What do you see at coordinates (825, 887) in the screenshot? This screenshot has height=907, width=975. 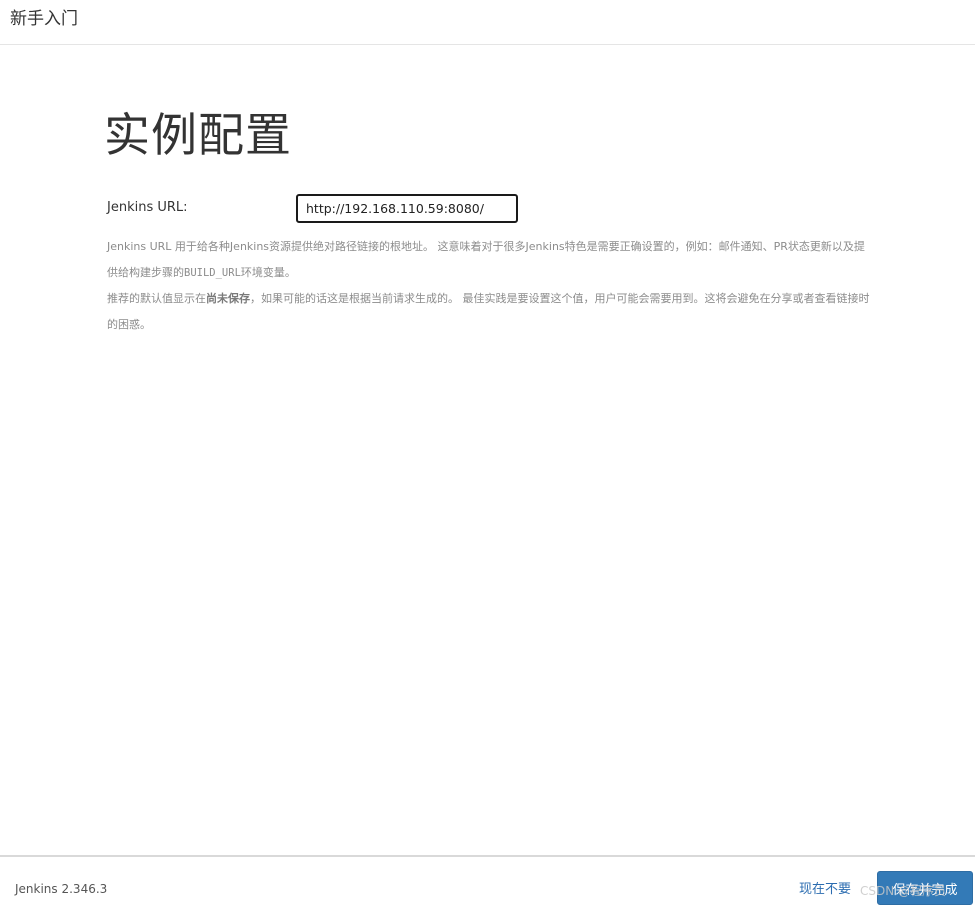 I see `skip-button: 现在不要` at bounding box center [825, 887].